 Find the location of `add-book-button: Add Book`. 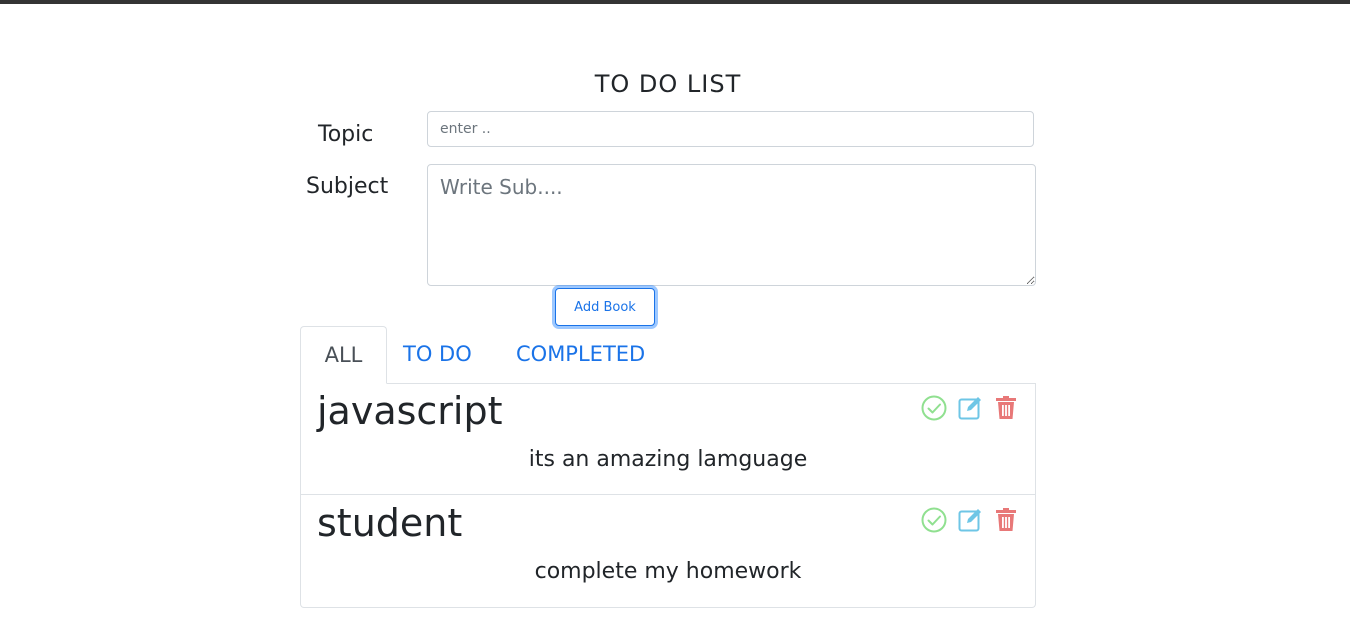

add-book-button: Add Book is located at coordinates (605, 307).